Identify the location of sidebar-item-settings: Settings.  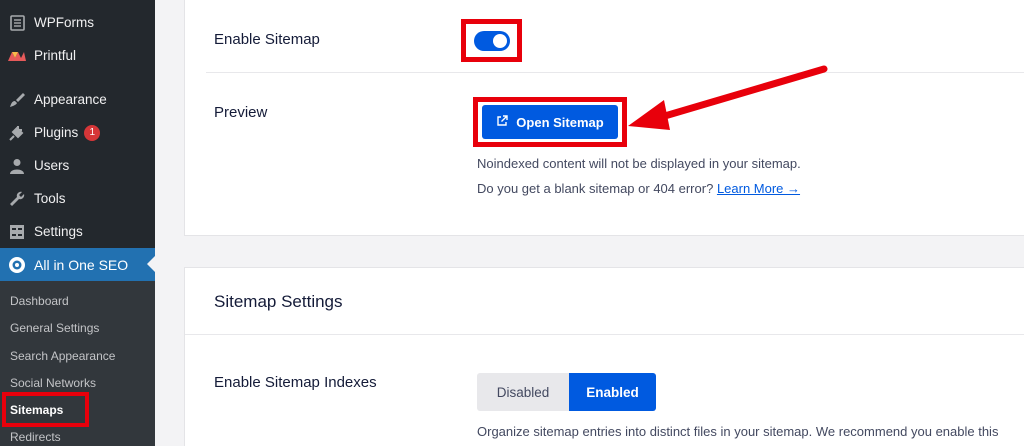
(77, 231).